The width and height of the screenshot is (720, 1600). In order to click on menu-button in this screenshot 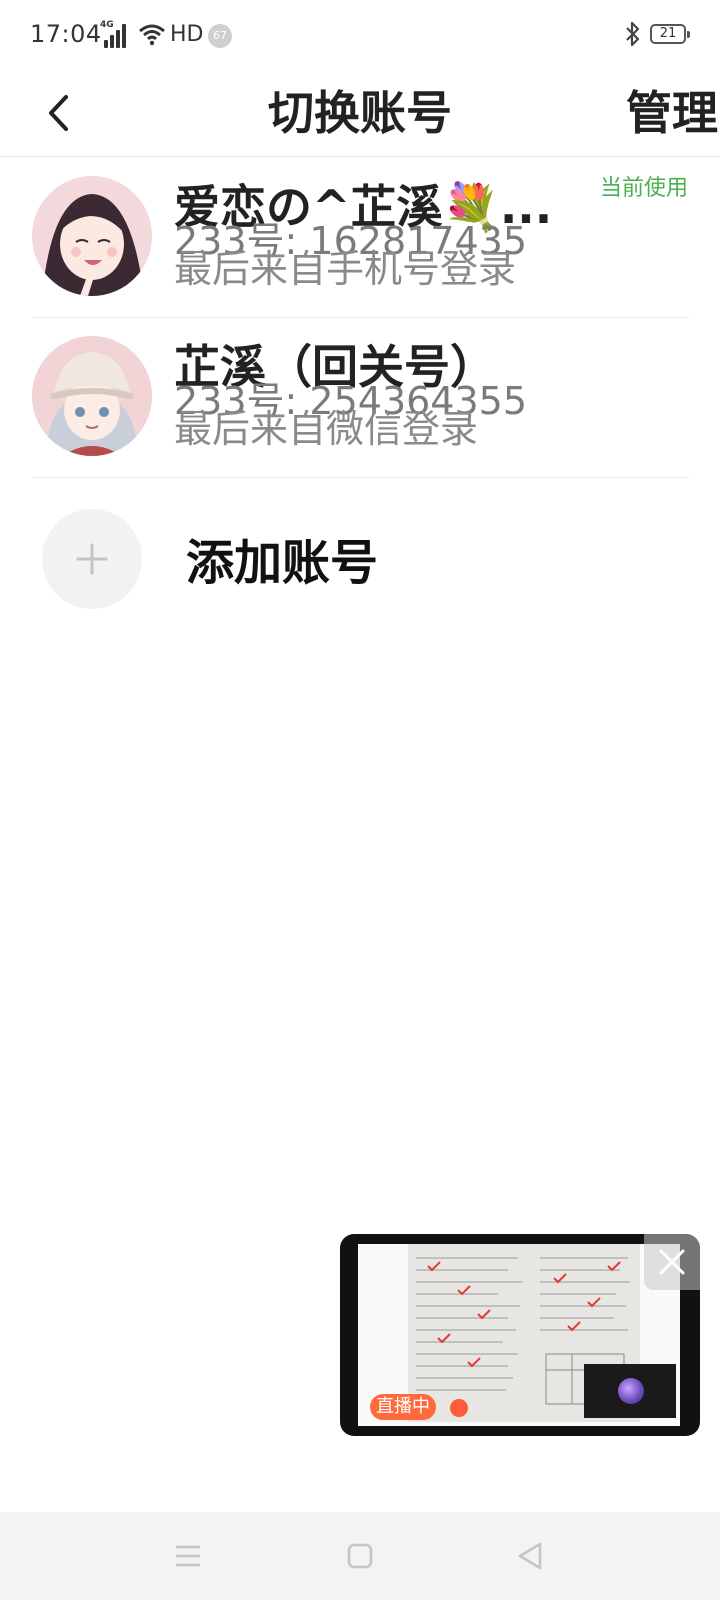, I will do `click(188, 1556)`.